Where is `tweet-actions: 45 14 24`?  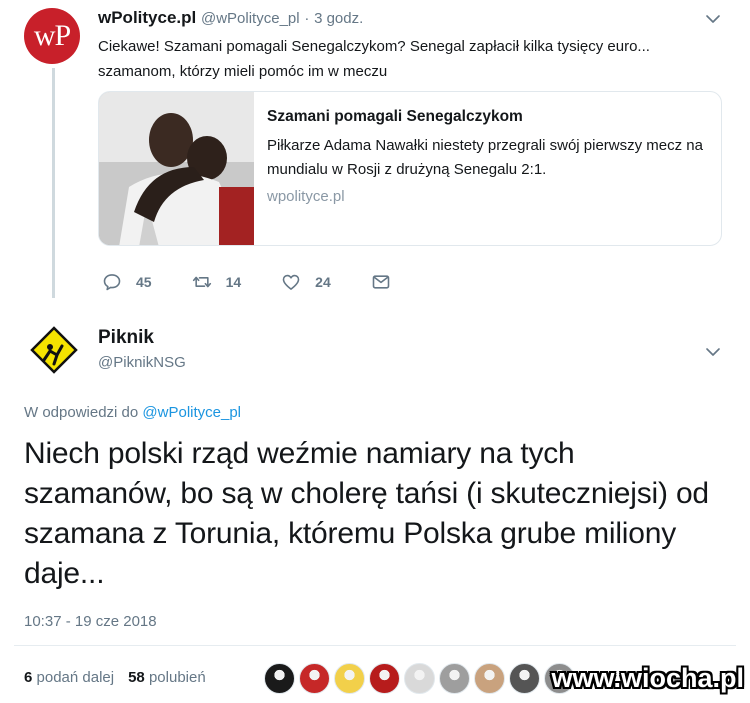 tweet-actions: 45 14 24 is located at coordinates (273, 282).